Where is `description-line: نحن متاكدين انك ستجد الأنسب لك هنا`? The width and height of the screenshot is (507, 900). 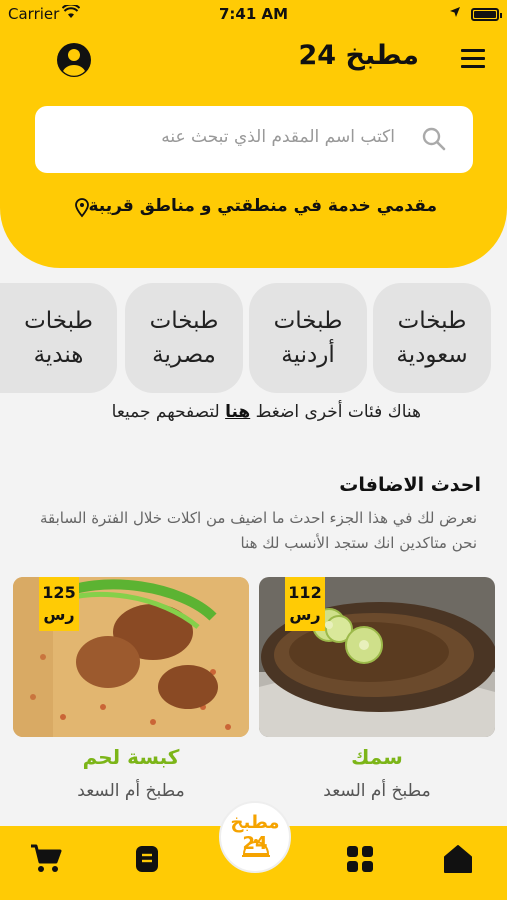 description-line: نحن متاكدين انك ستجد الأنسب لك هنا is located at coordinates (358, 543).